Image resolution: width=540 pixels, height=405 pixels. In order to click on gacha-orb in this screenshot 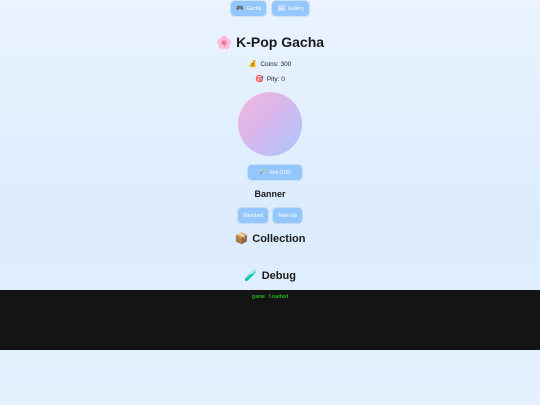, I will do `click(270, 124)`.